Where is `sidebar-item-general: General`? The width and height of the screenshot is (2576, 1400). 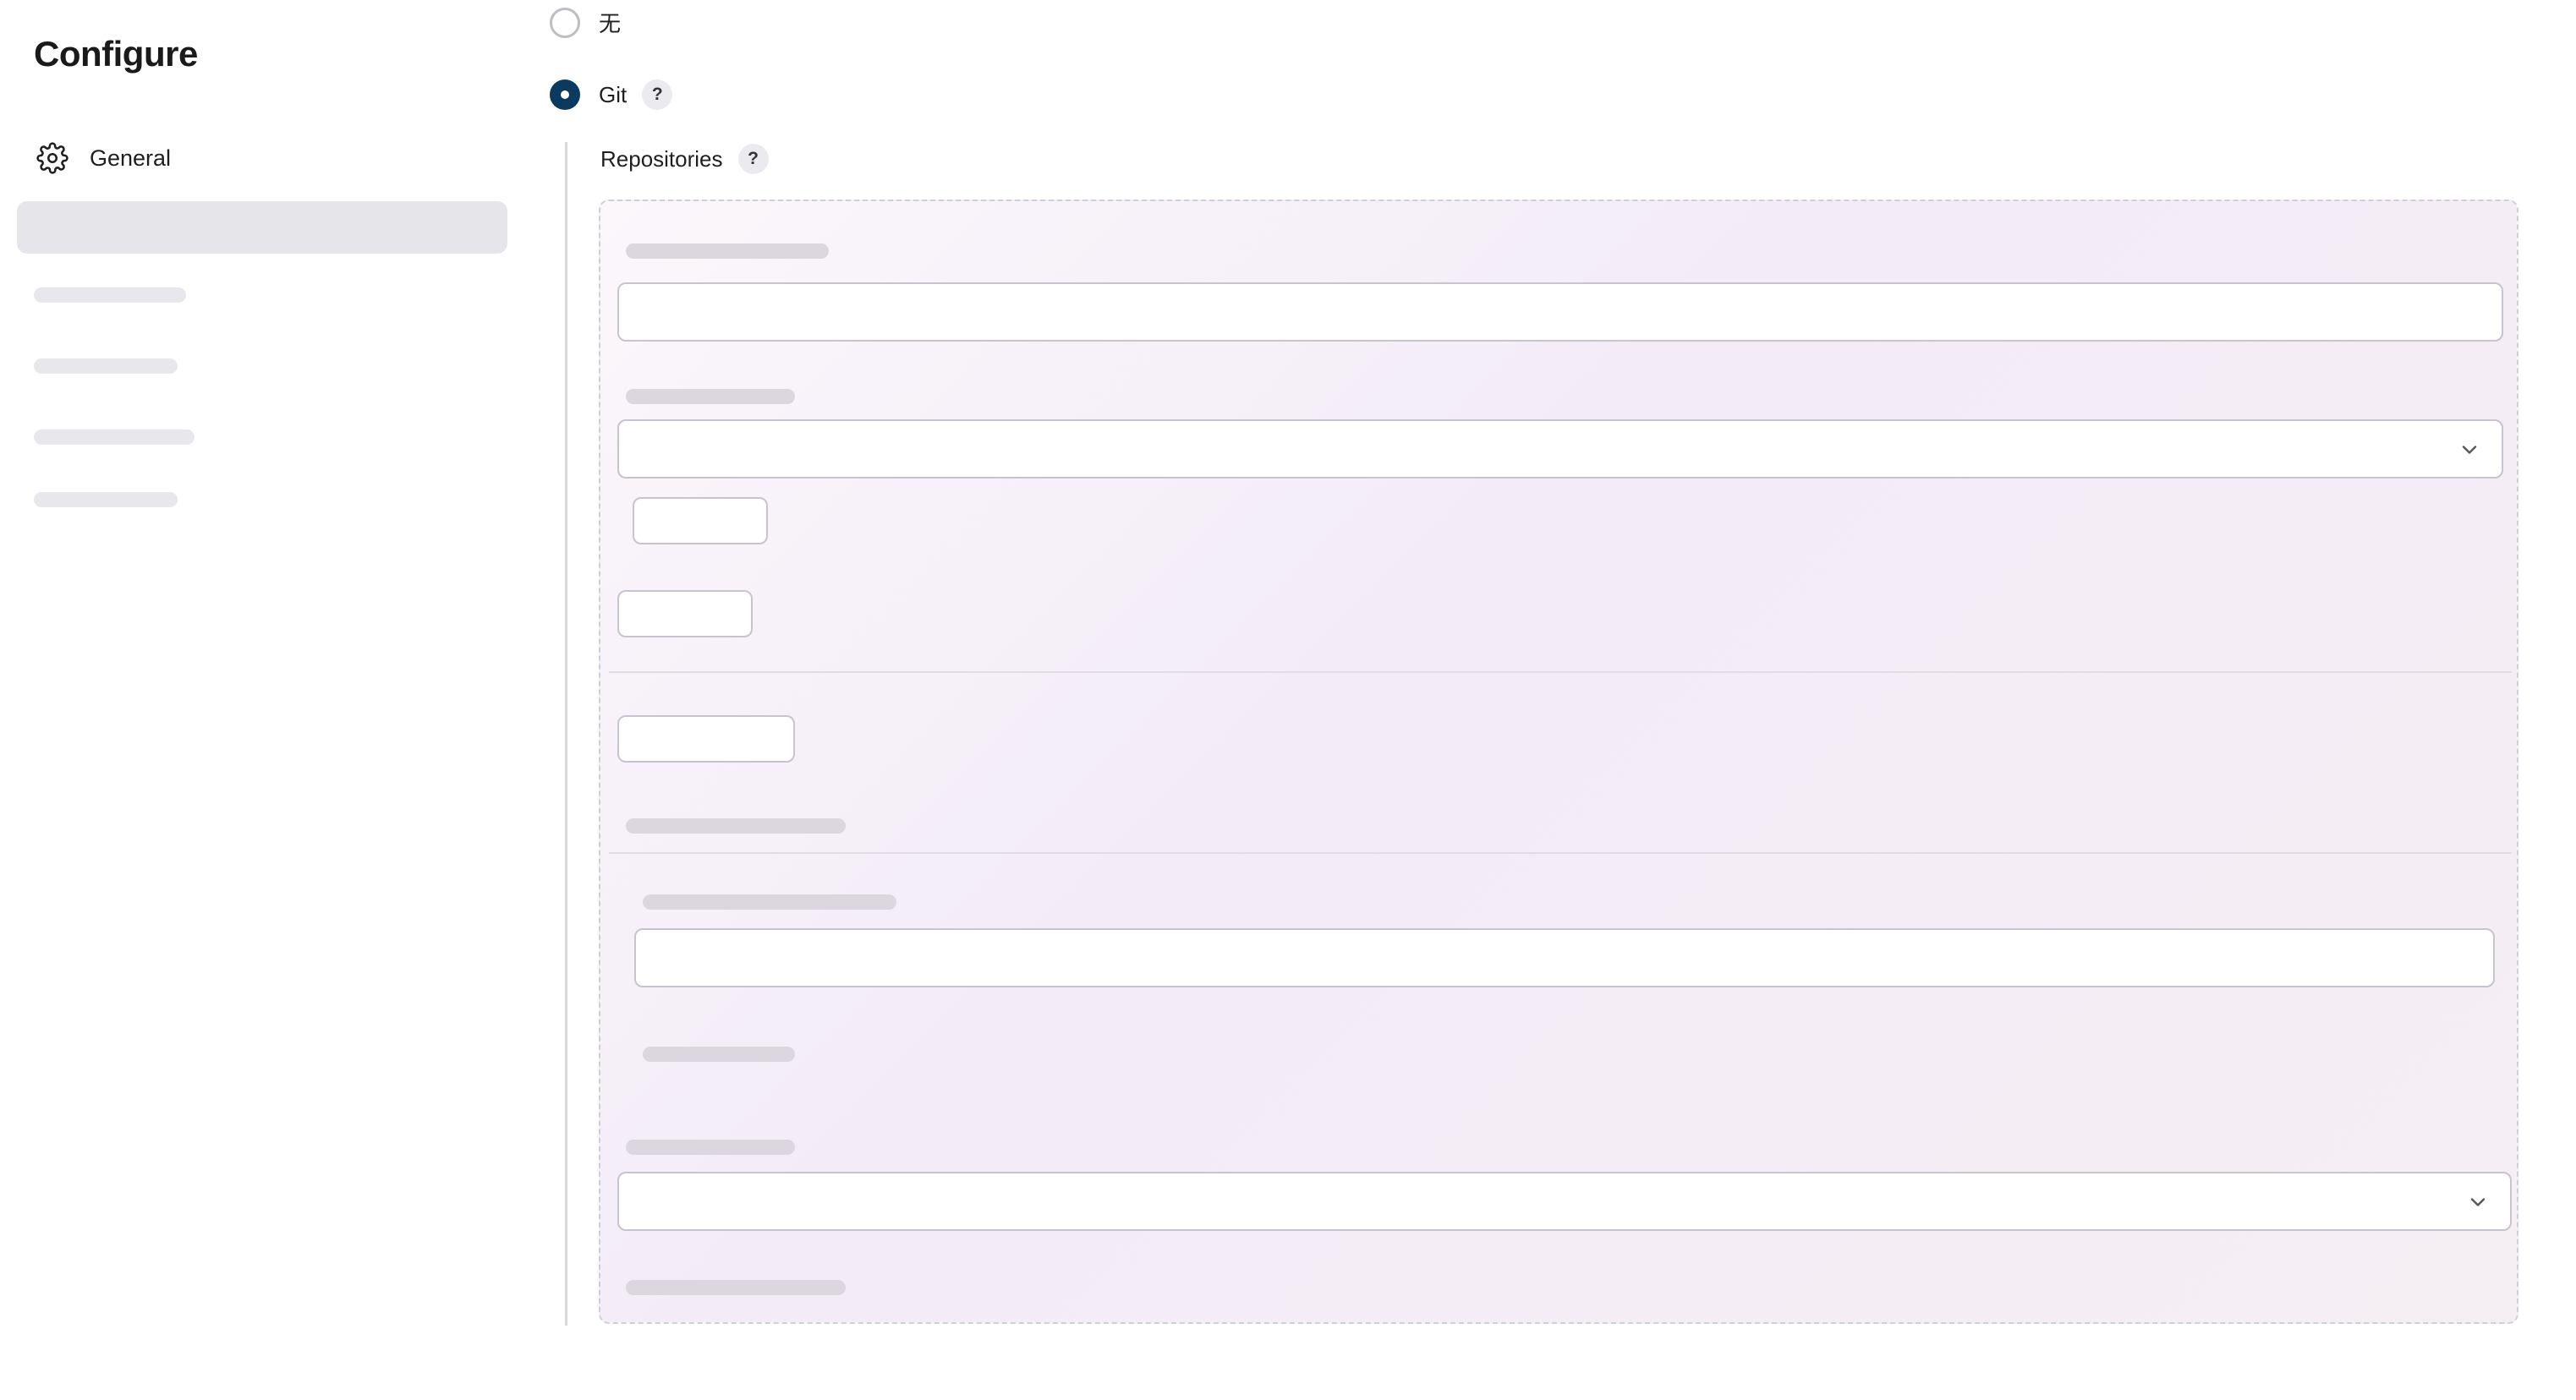 sidebar-item-general: General is located at coordinates (262, 158).